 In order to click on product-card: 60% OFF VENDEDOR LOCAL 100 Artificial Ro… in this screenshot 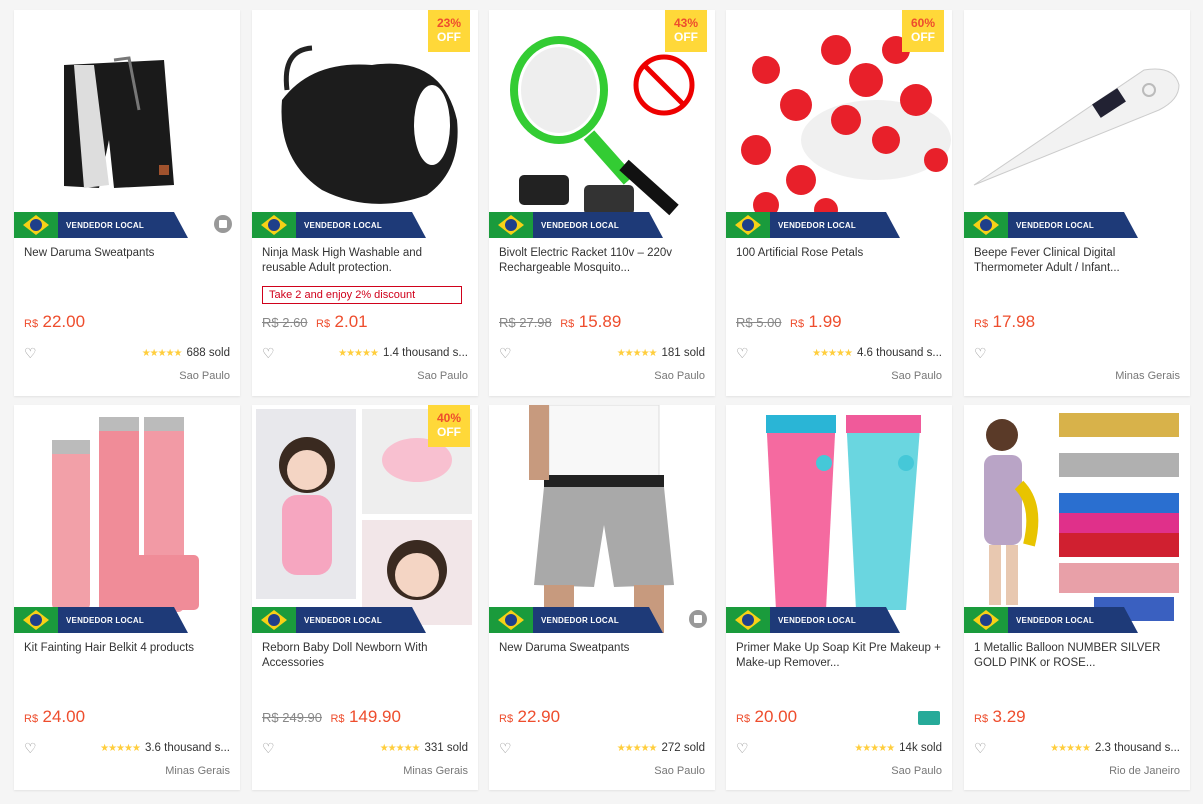, I will do `click(839, 203)`.